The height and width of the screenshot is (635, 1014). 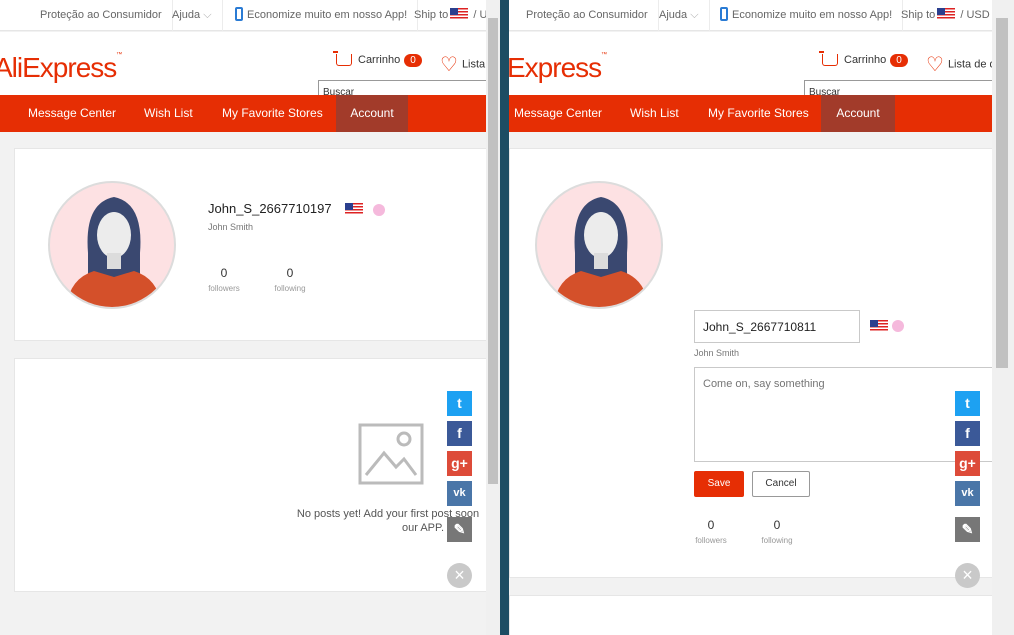 What do you see at coordinates (781, 484) in the screenshot?
I see `cancel-button: Cancel` at bounding box center [781, 484].